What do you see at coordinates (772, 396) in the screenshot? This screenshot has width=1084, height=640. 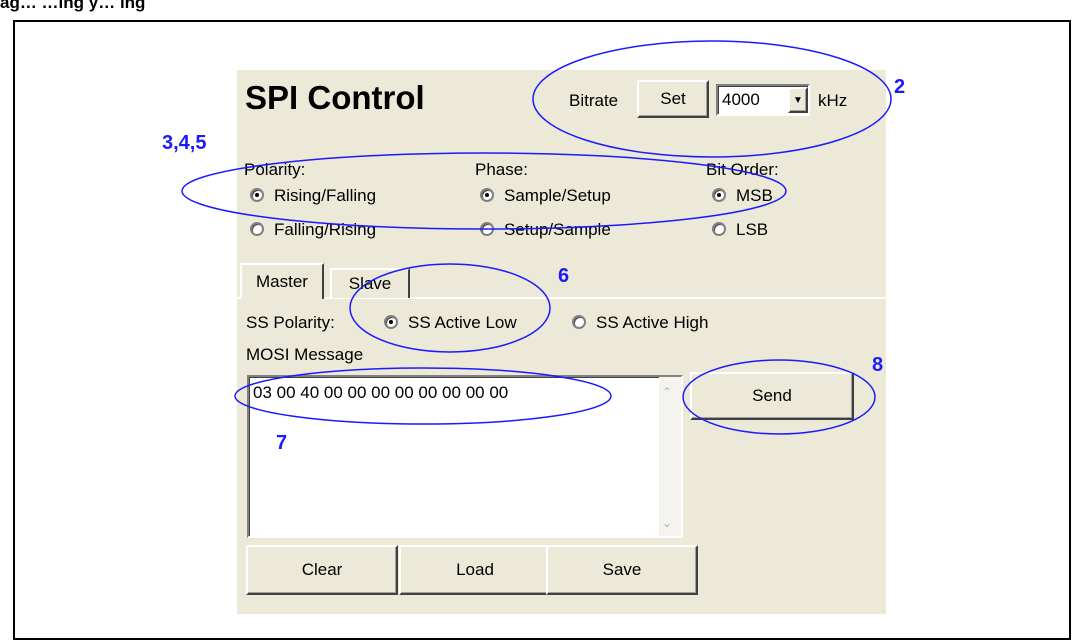 I see `send-button: Send` at bounding box center [772, 396].